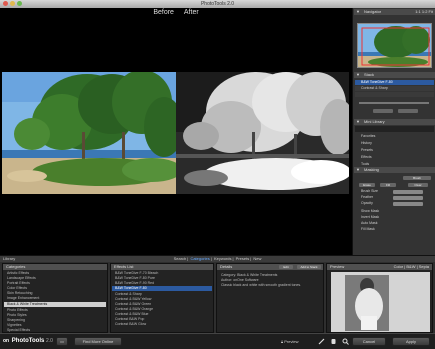 This screenshot has height=349, width=435. What do you see at coordinates (394, 170) in the screenshot?
I see `masking-header: ▼ Masking` at bounding box center [394, 170].